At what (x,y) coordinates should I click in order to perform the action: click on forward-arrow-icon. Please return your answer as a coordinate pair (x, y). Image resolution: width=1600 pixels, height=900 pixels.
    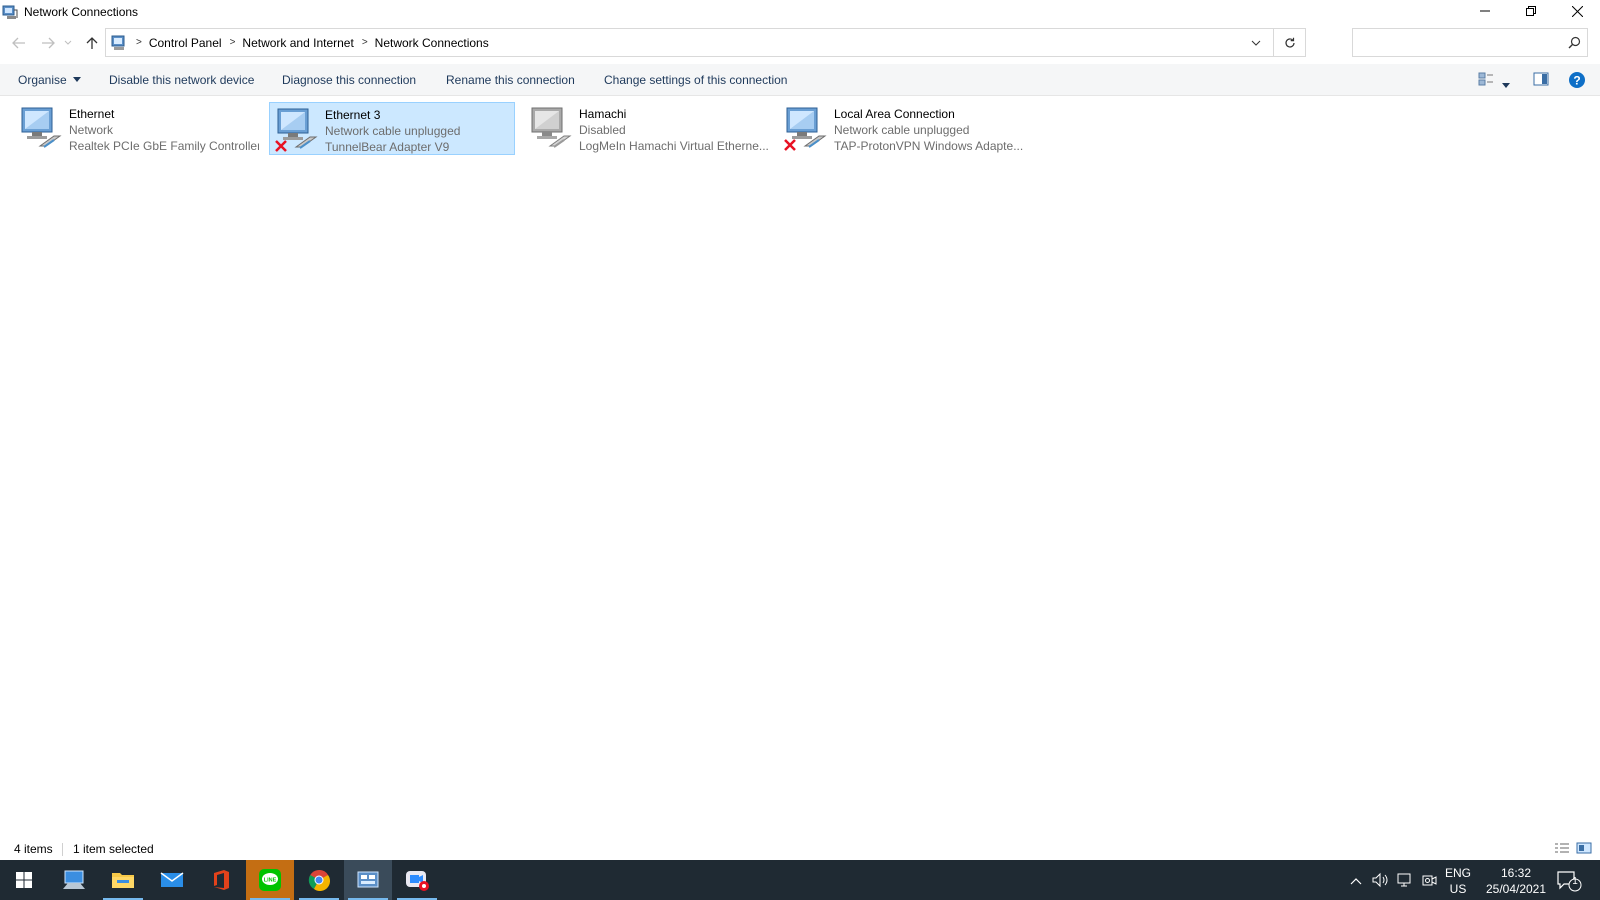
    Looking at the image, I should click on (48, 43).